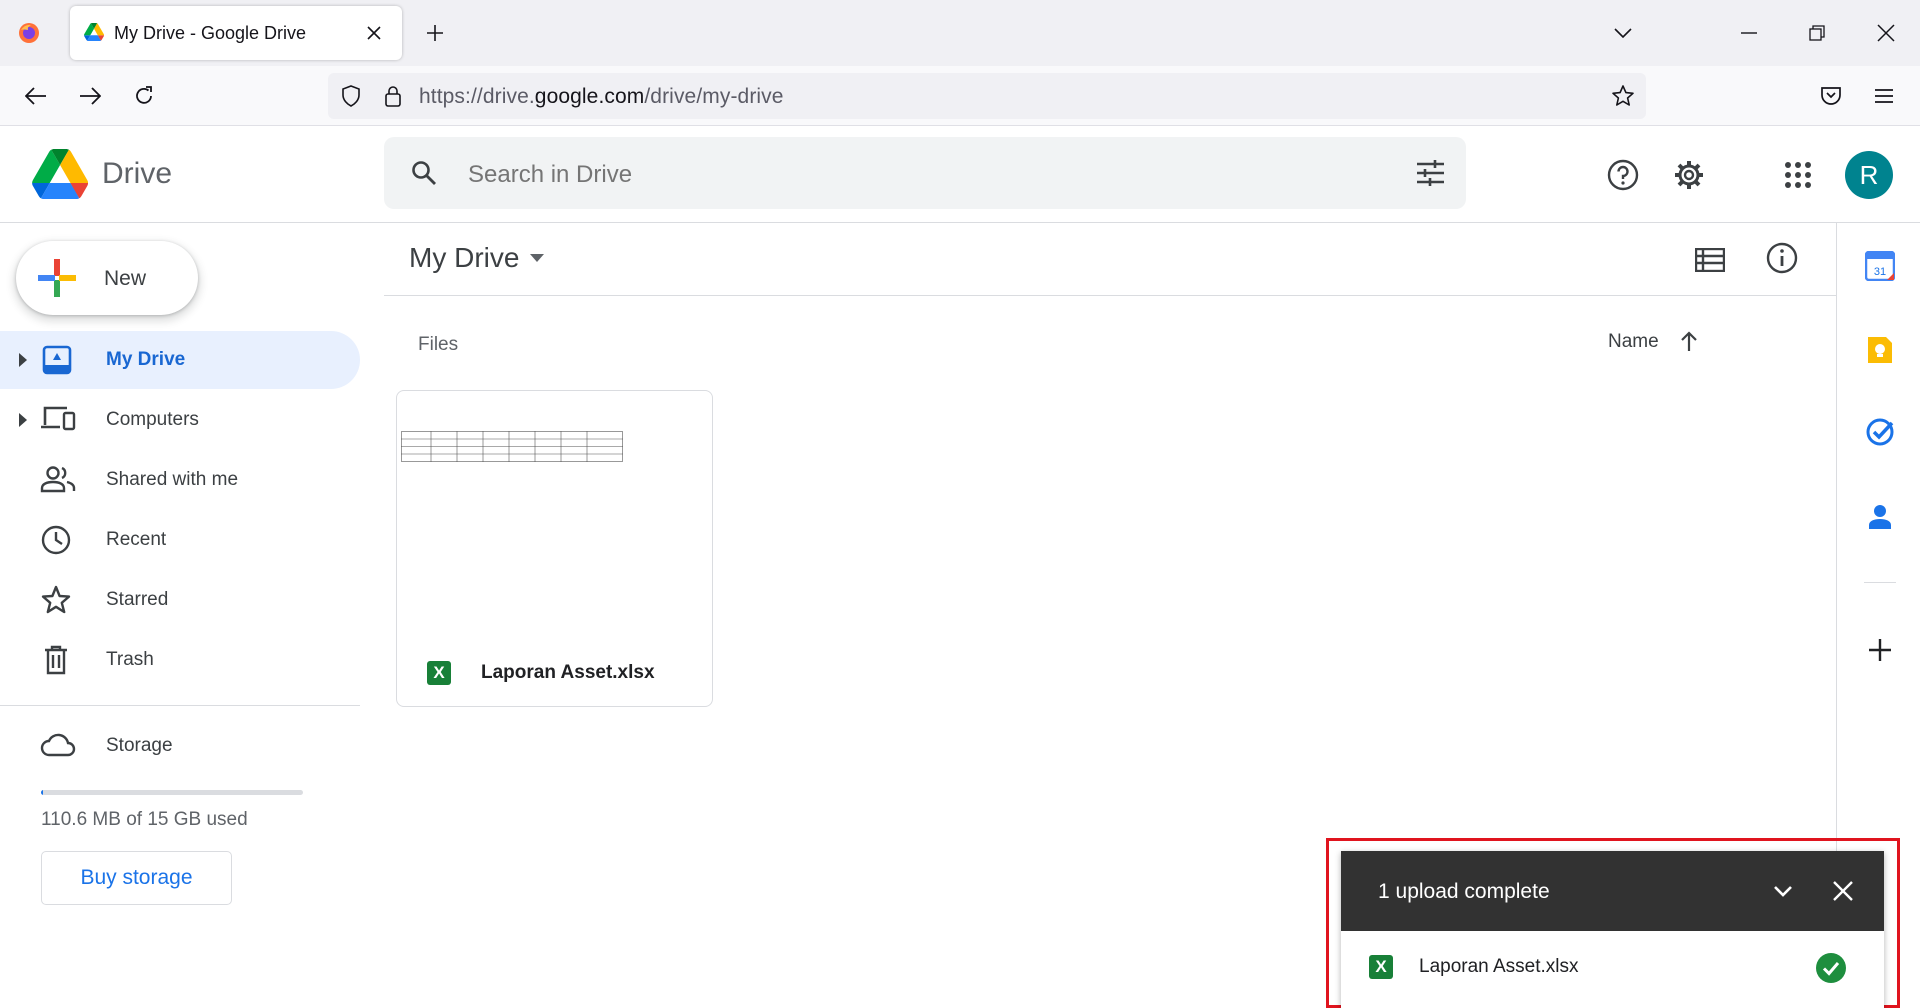 The height and width of the screenshot is (1008, 1920). I want to click on sidebar-item-label: Shared with me, so click(172, 479).